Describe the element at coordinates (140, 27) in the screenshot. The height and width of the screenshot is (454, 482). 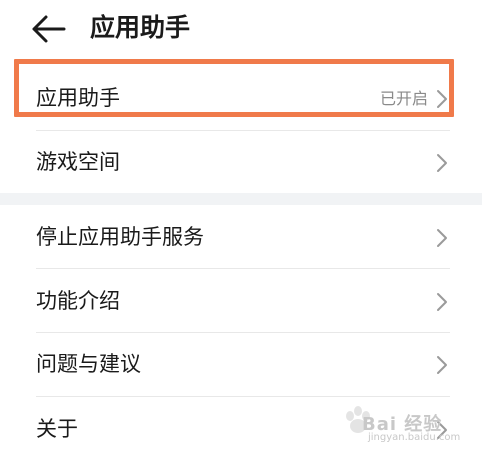
I see `page-title: 应用助手` at that location.